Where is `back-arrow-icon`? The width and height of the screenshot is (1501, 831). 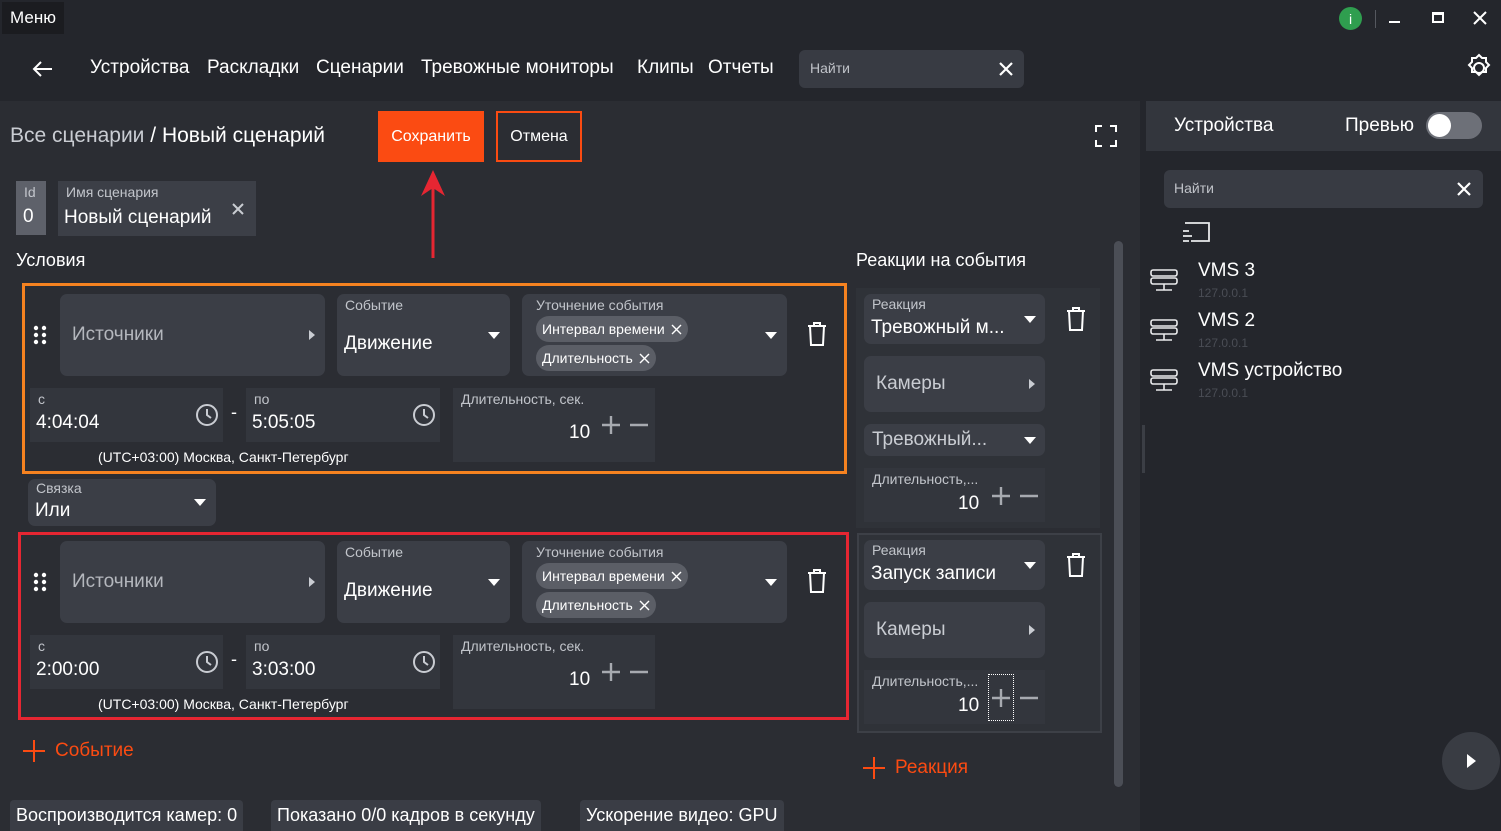
back-arrow-icon is located at coordinates (42, 69).